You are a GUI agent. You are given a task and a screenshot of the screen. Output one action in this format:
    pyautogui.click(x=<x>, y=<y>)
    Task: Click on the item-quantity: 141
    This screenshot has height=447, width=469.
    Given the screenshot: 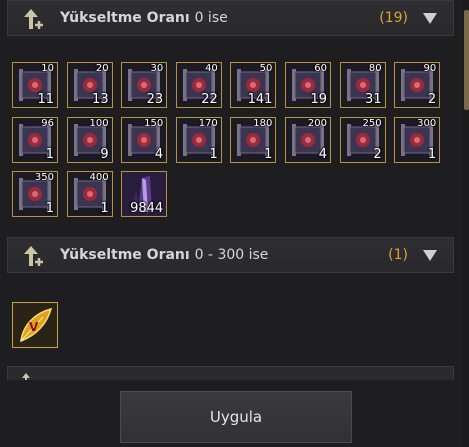 What is the action you would take?
    pyautogui.click(x=260, y=99)
    